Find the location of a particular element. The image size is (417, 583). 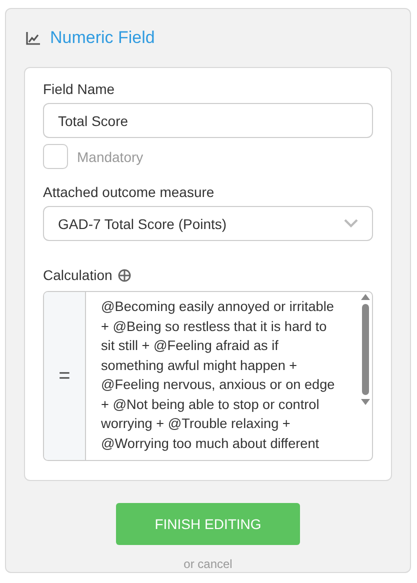

line-chart-icon is located at coordinates (33, 38).